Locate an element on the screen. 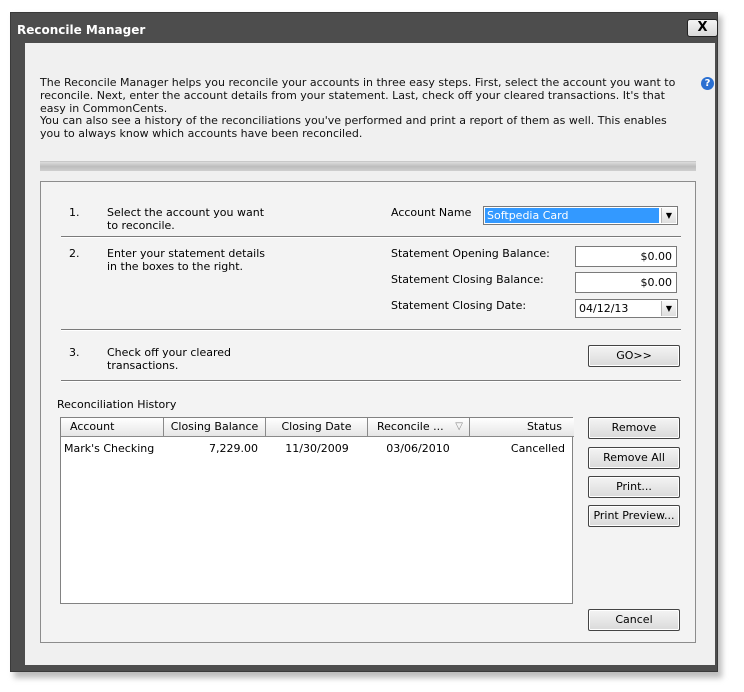 This screenshot has height=692, width=744. column-header-closing-date: Closing Date is located at coordinates (317, 427).